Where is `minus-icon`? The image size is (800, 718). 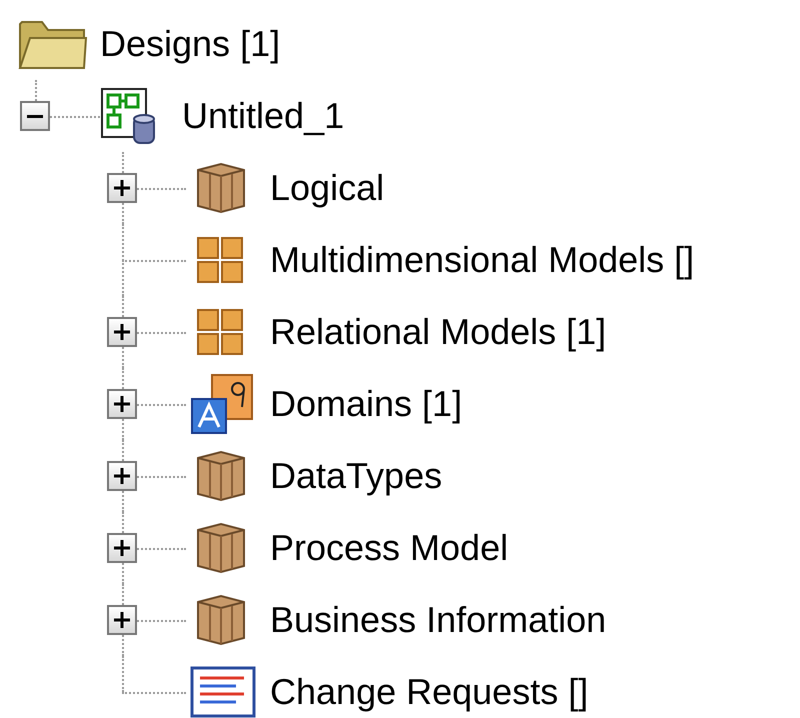 minus-icon is located at coordinates (35, 116).